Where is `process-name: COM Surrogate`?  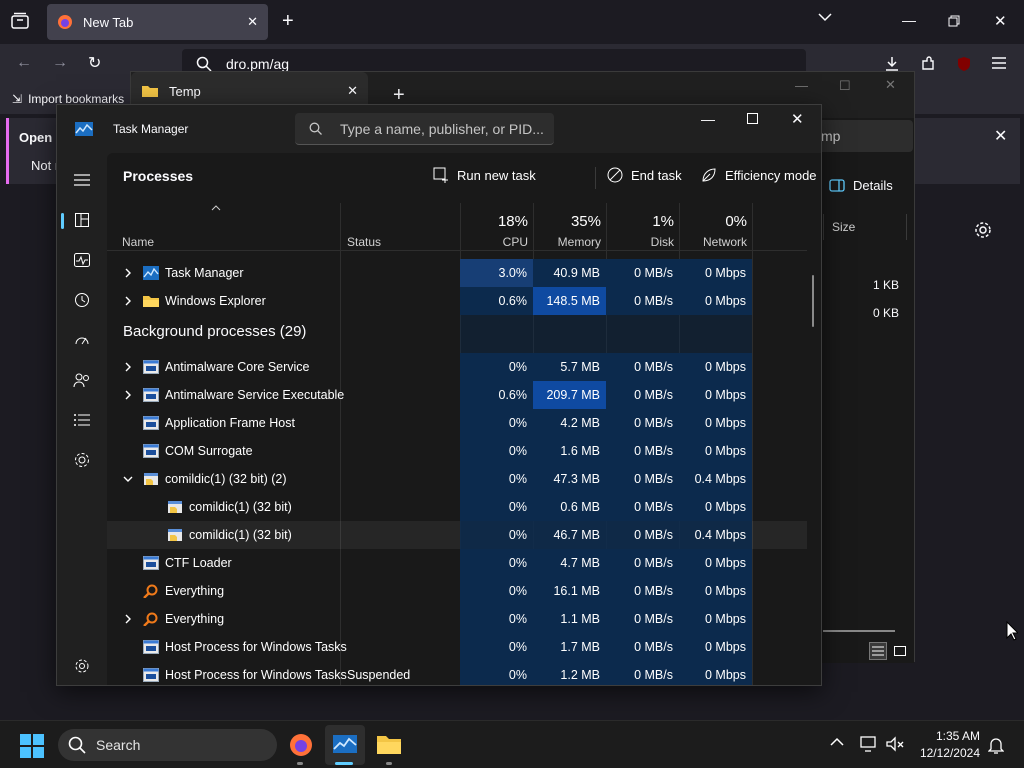
process-name: COM Surrogate is located at coordinates (209, 451).